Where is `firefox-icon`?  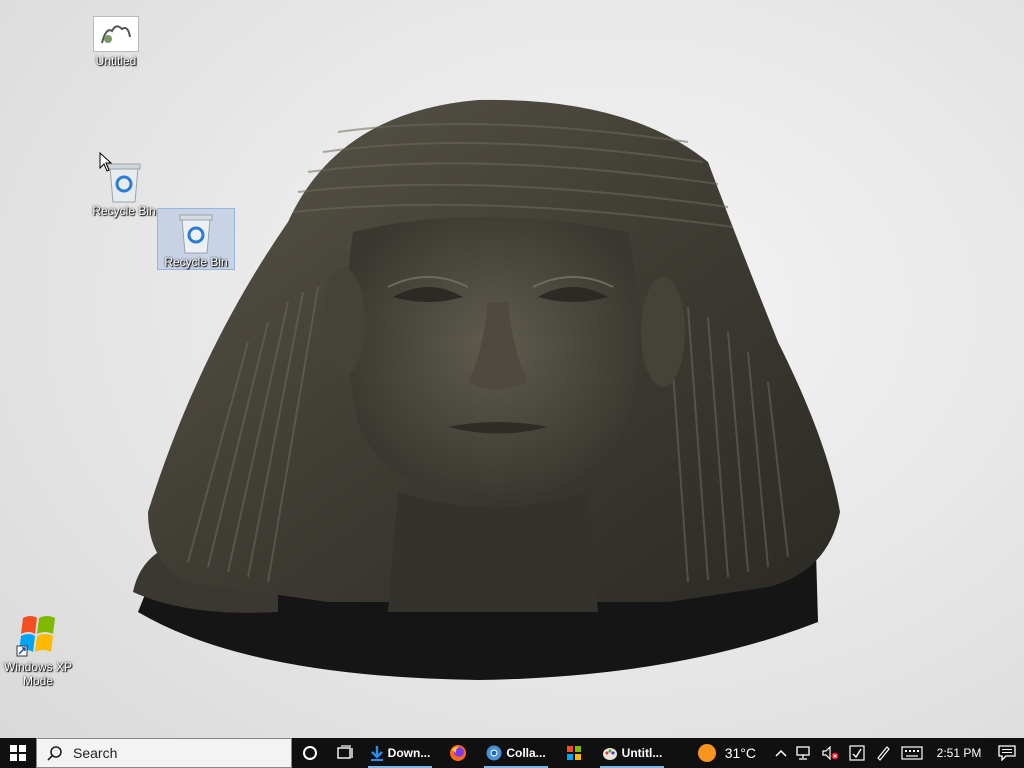 firefox-icon is located at coordinates (458, 753).